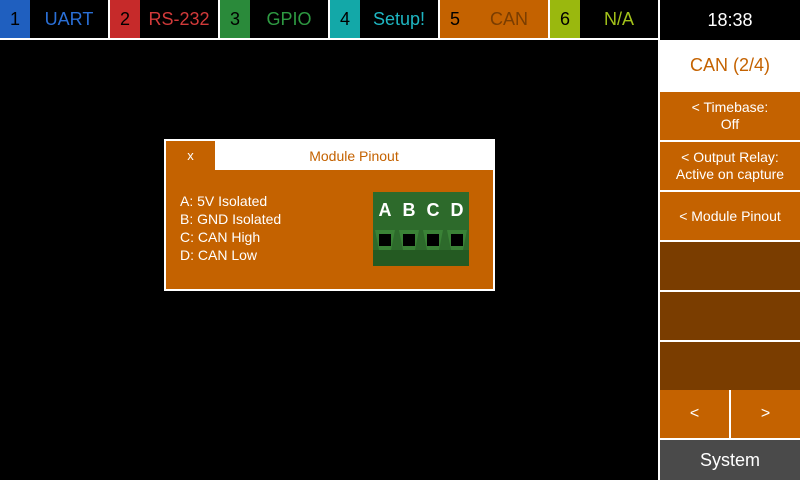 Image resolution: width=800 pixels, height=480 pixels. I want to click on tab-setup: 4 Setup!, so click(384, 19).